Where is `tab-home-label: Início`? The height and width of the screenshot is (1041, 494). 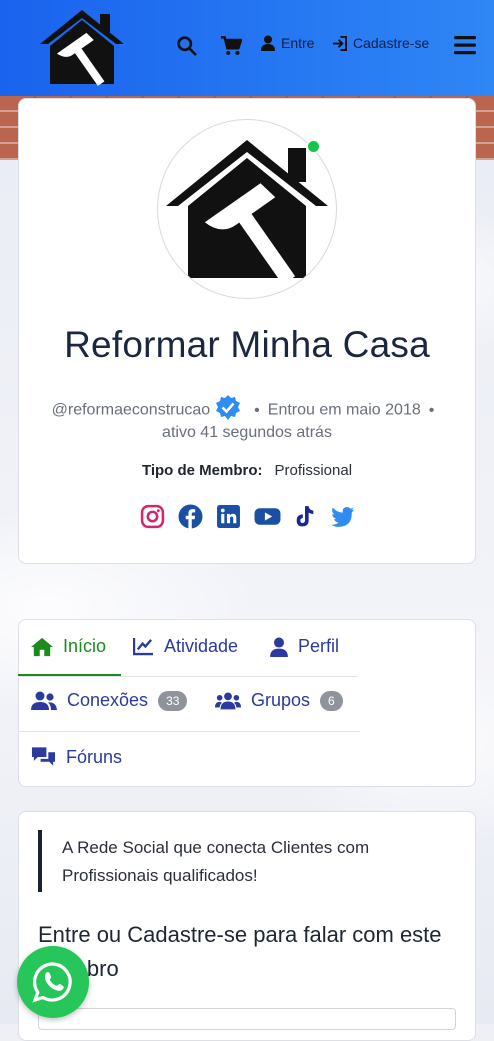 tab-home-label: Início is located at coordinates (85, 646).